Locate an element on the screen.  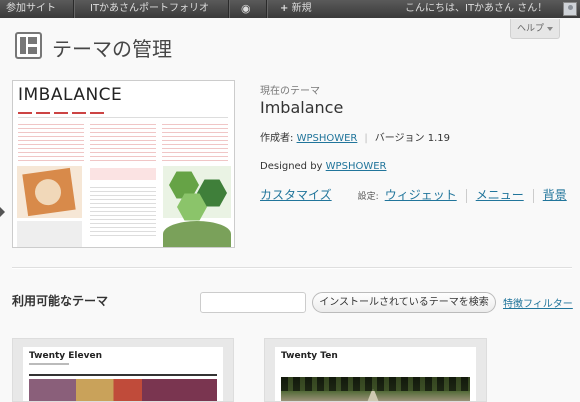
theme-meta: 作成者: WPSHOWER | バージョン 1.19 is located at coordinates (355, 138).